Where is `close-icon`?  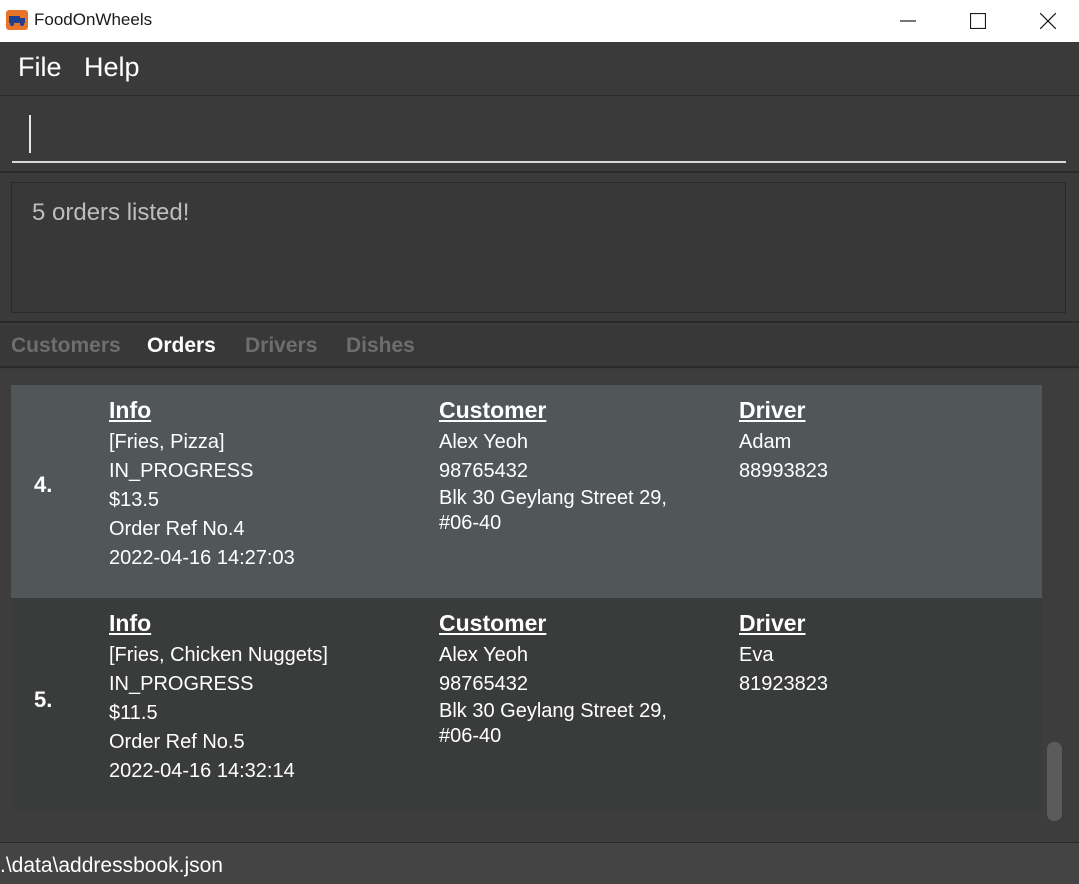 close-icon is located at coordinates (1048, 21).